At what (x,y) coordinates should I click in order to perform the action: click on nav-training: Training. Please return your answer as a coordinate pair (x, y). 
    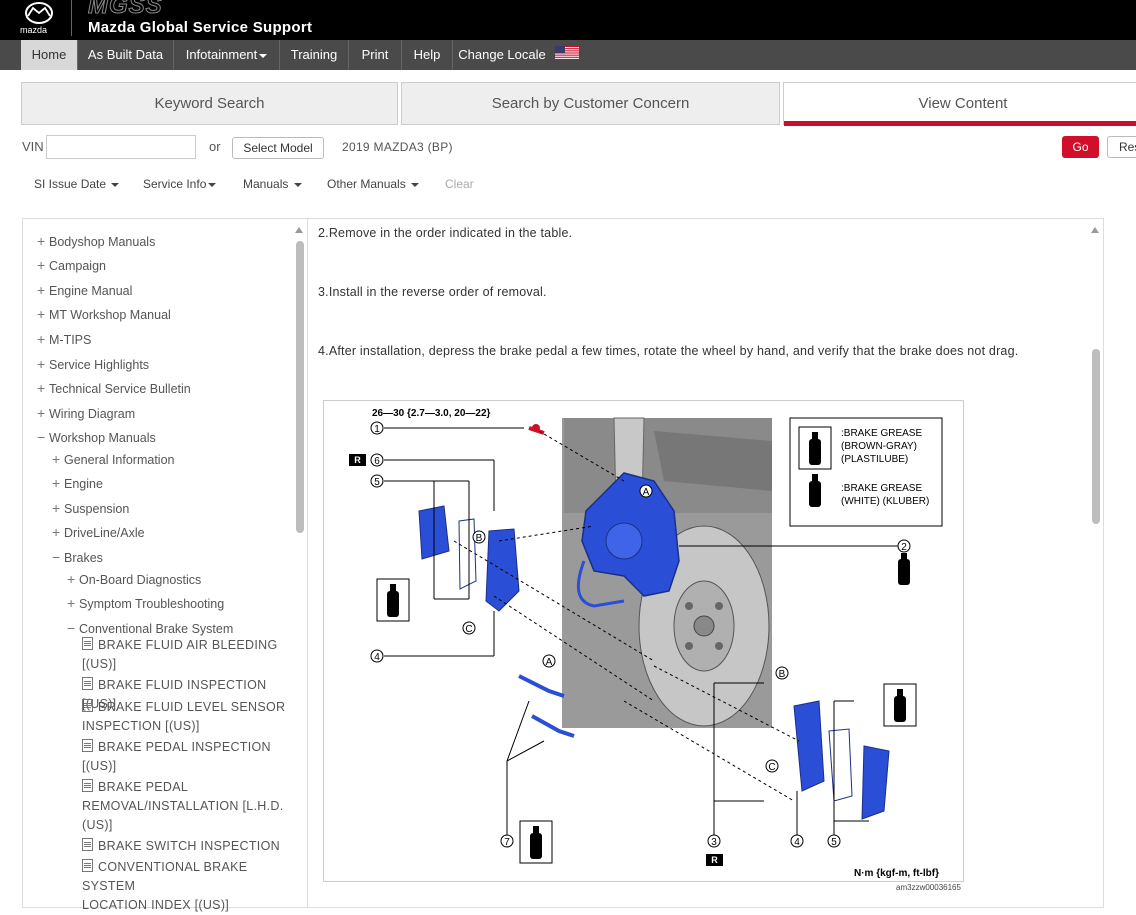
    Looking at the image, I should click on (314, 55).